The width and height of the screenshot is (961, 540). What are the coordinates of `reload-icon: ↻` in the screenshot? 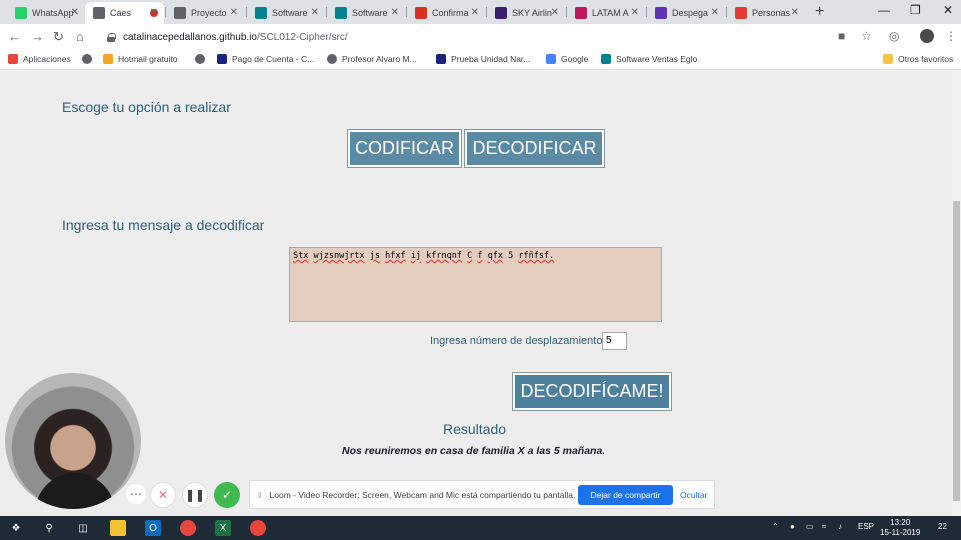 It's located at (58, 37).